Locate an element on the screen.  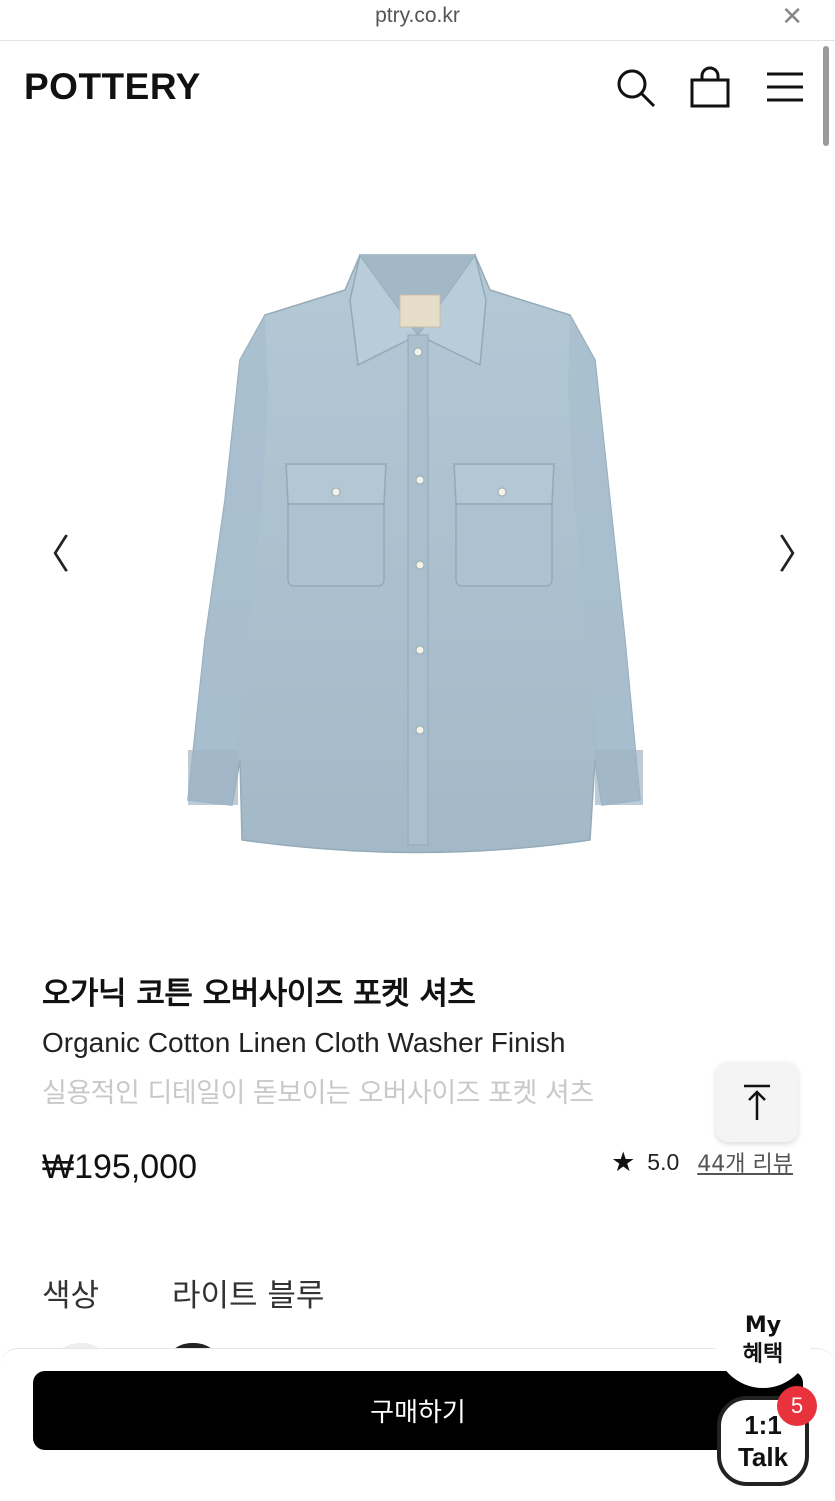
my-benefit-button: My 혜택 is located at coordinates (763, 1340).